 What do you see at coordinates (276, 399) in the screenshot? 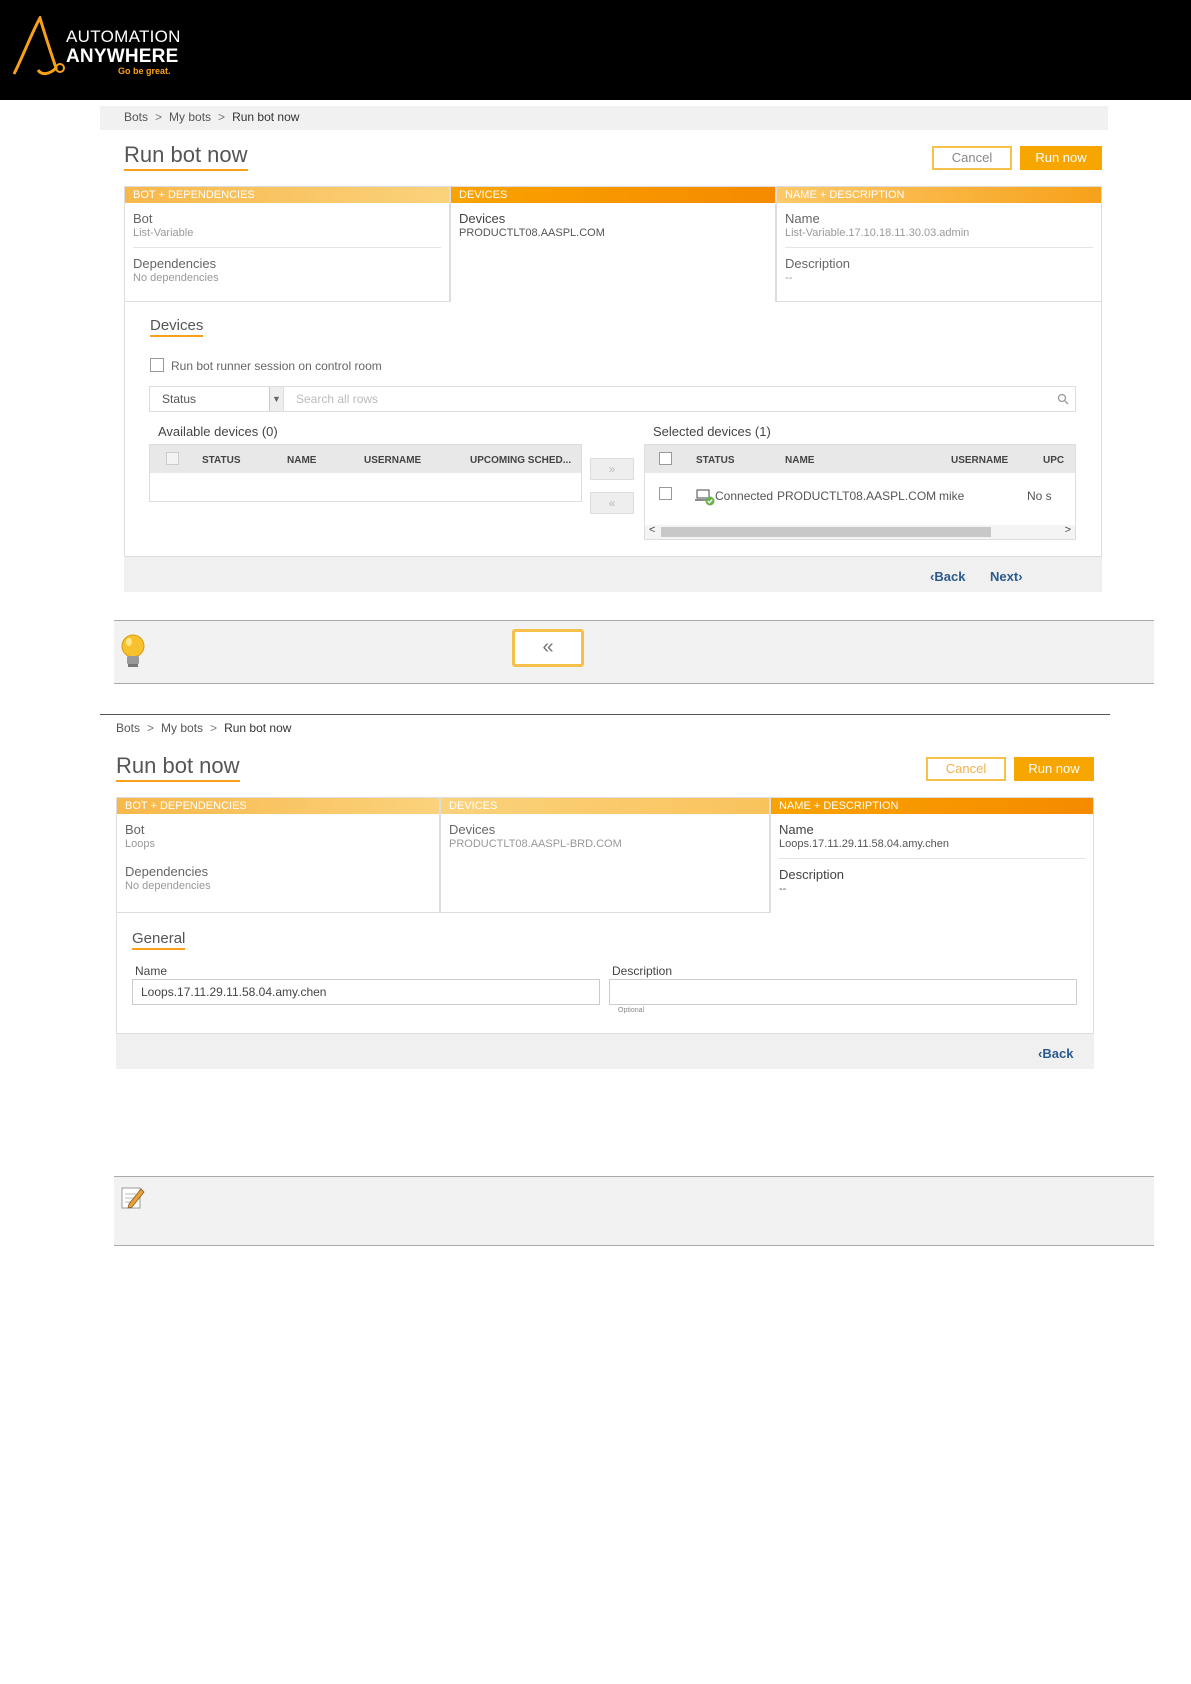
I see `chevron-down-icon: ▼` at bounding box center [276, 399].